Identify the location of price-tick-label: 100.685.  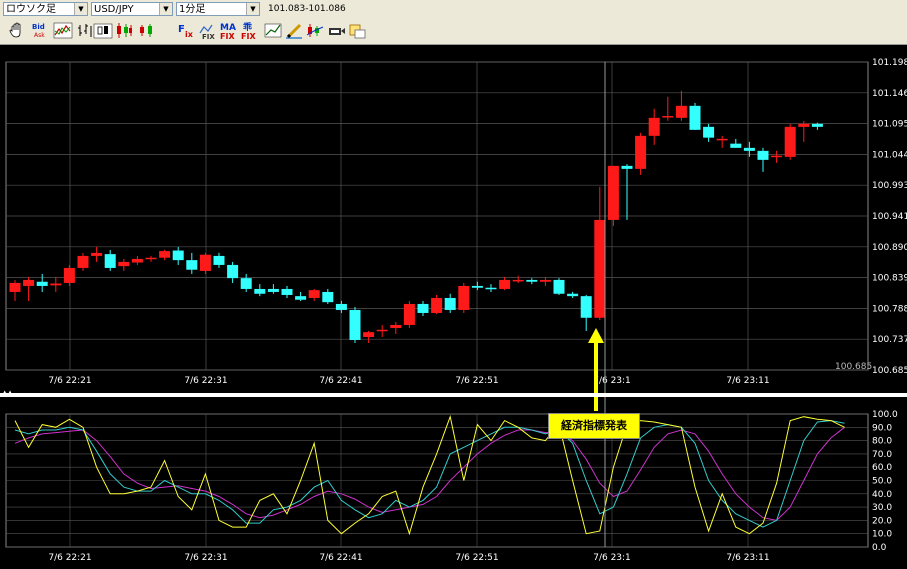
(889, 371).